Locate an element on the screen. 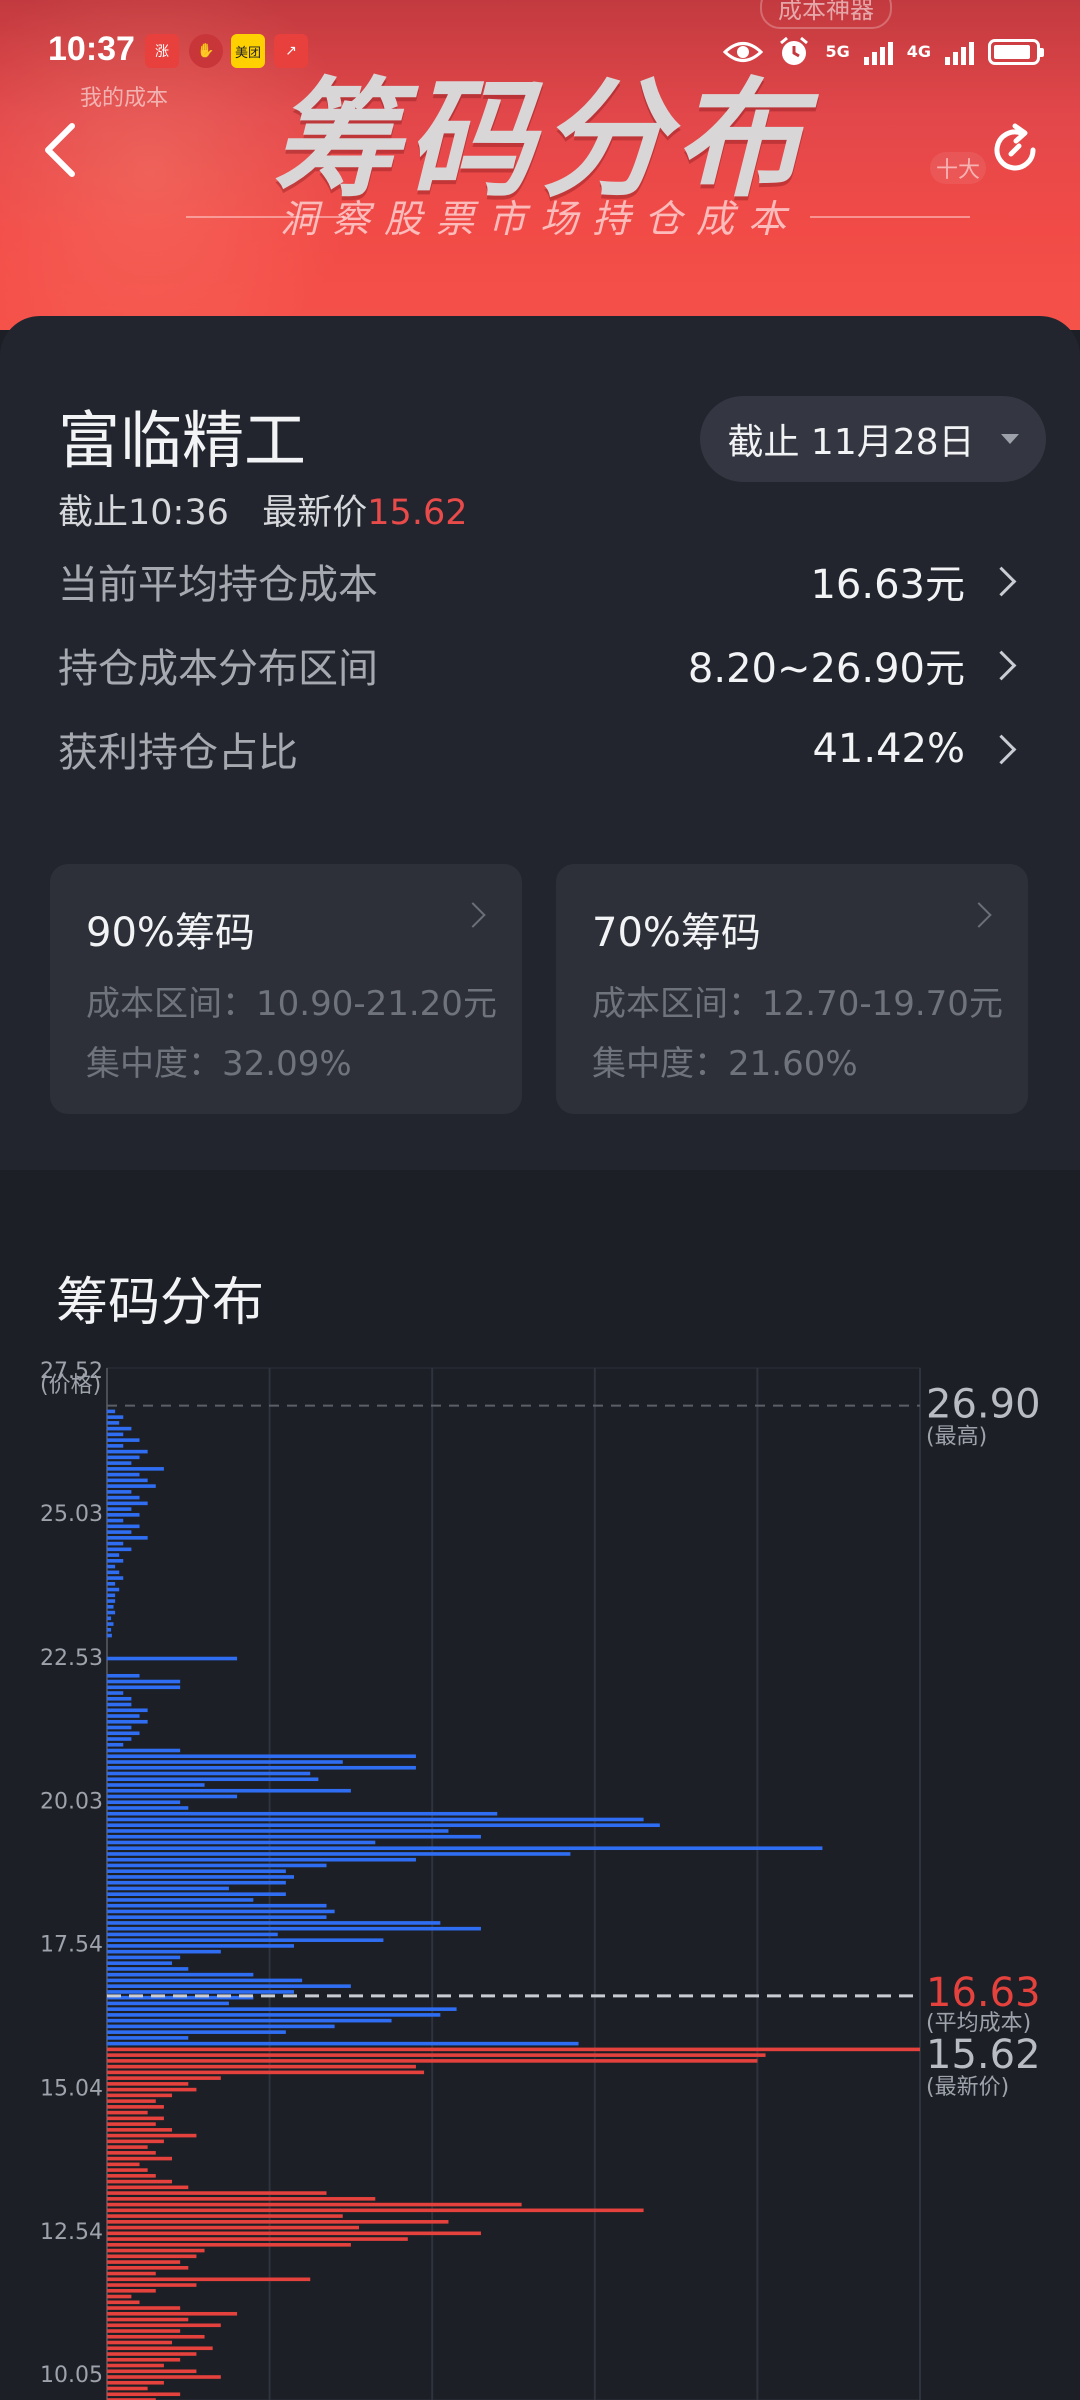 The image size is (1080, 2400). signal-4g-icon is located at coordinates (959, 52).